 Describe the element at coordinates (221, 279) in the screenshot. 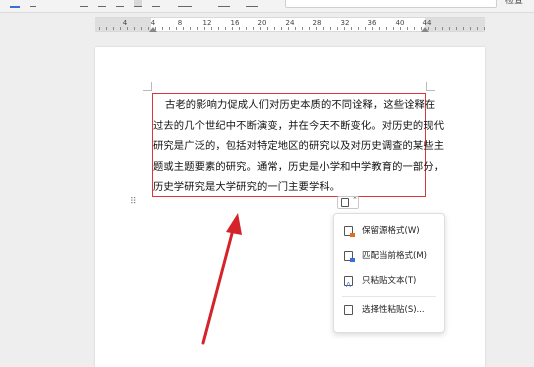

I see `annotation-arrow-icon` at that location.